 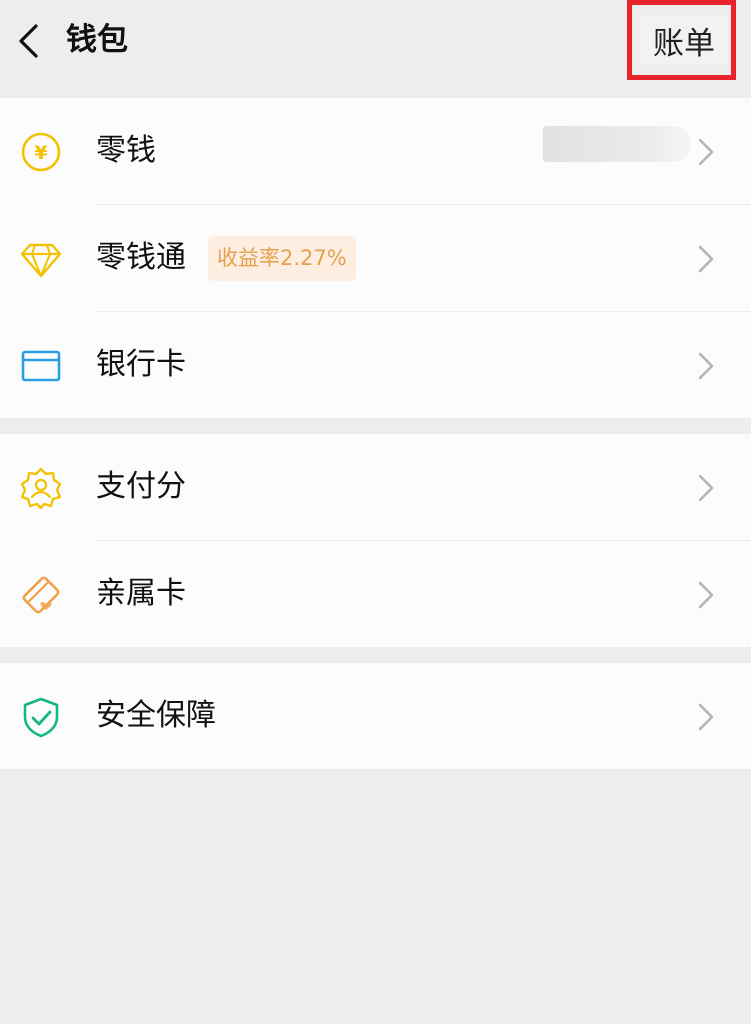 What do you see at coordinates (681, 40) in the screenshot?
I see `highlight-box` at bounding box center [681, 40].